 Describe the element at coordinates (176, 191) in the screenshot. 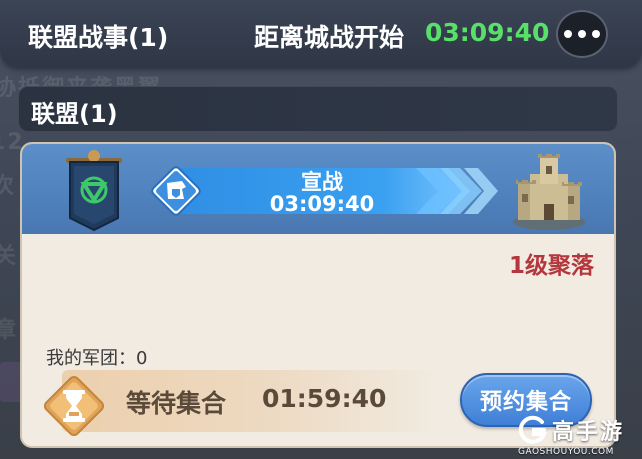

I see `shield-flag-icon` at that location.